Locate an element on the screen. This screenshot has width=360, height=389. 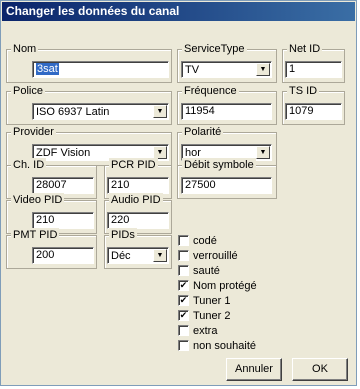
pmt-pid-label: PMT PID is located at coordinates (35, 235).